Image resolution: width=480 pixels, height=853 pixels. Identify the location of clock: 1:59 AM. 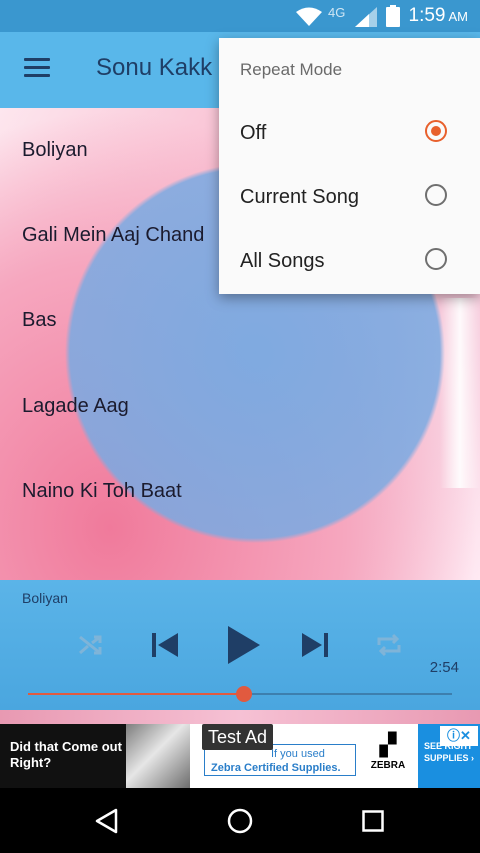
(438, 15).